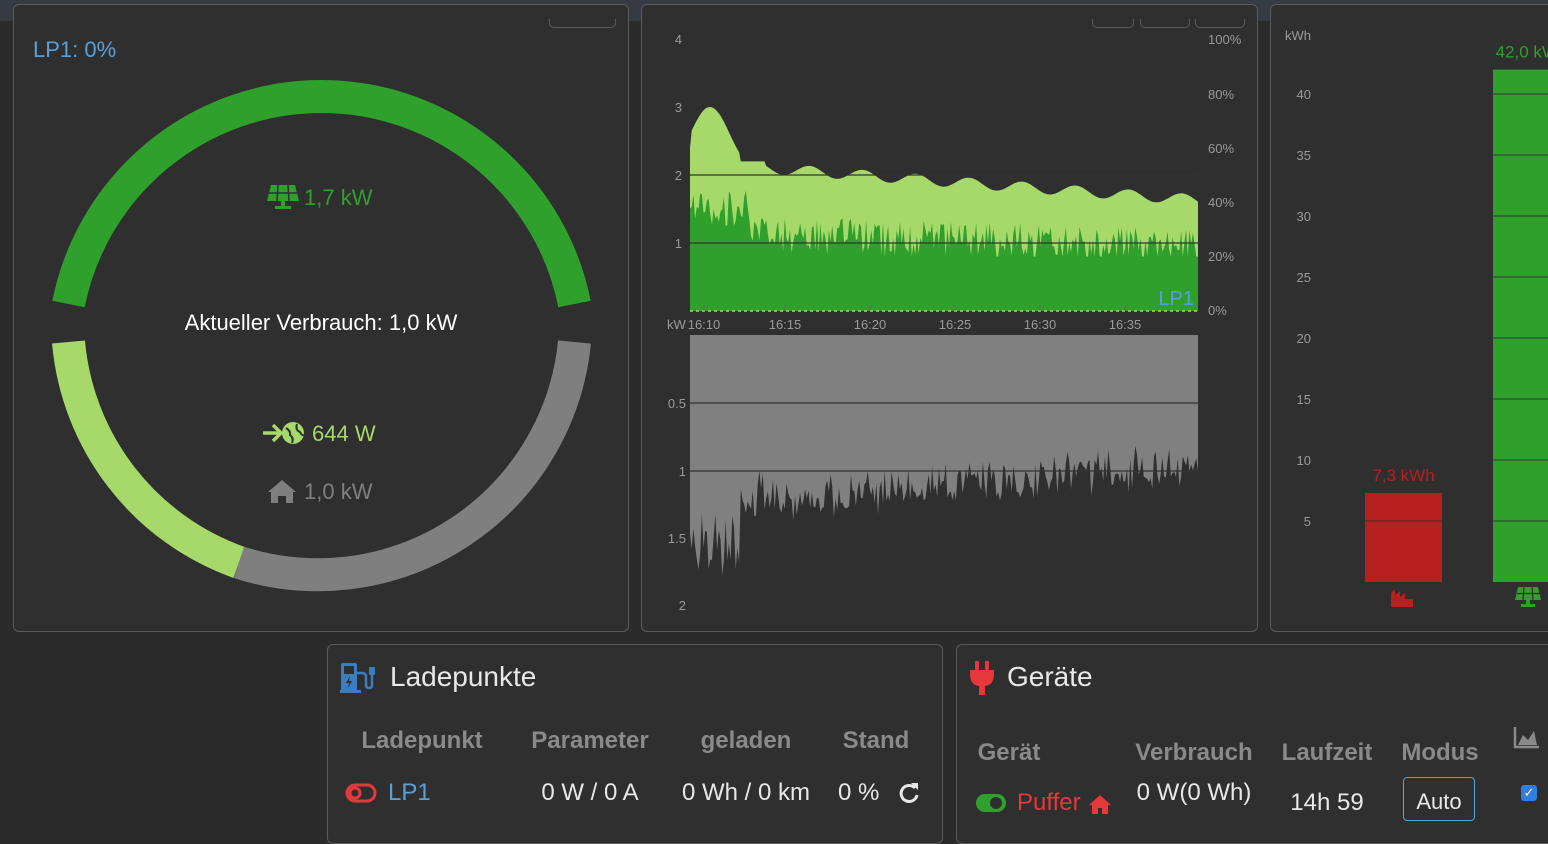 The height and width of the screenshot is (844, 1548). What do you see at coordinates (1194, 752) in the screenshot?
I see `col-header: Verbrauch` at bounding box center [1194, 752].